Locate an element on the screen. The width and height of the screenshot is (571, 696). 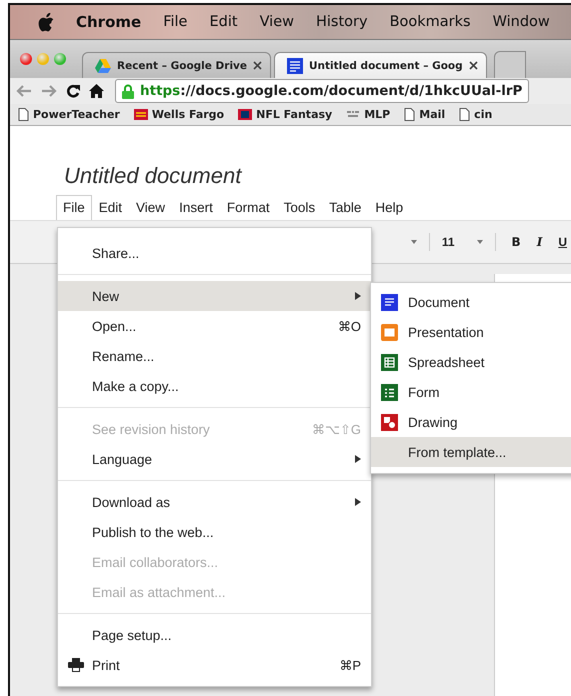
padlock-icon is located at coordinates (128, 91).